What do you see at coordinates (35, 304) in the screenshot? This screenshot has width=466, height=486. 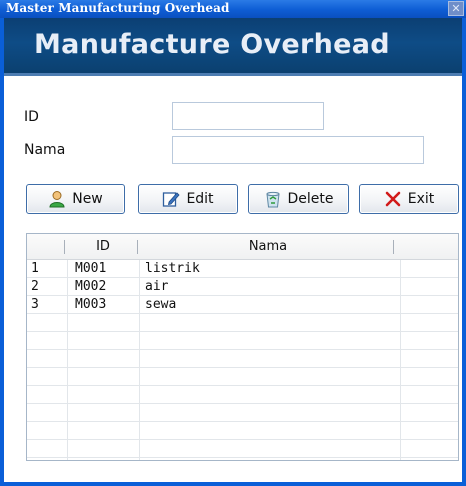 I see `row-number-cell: 3` at bounding box center [35, 304].